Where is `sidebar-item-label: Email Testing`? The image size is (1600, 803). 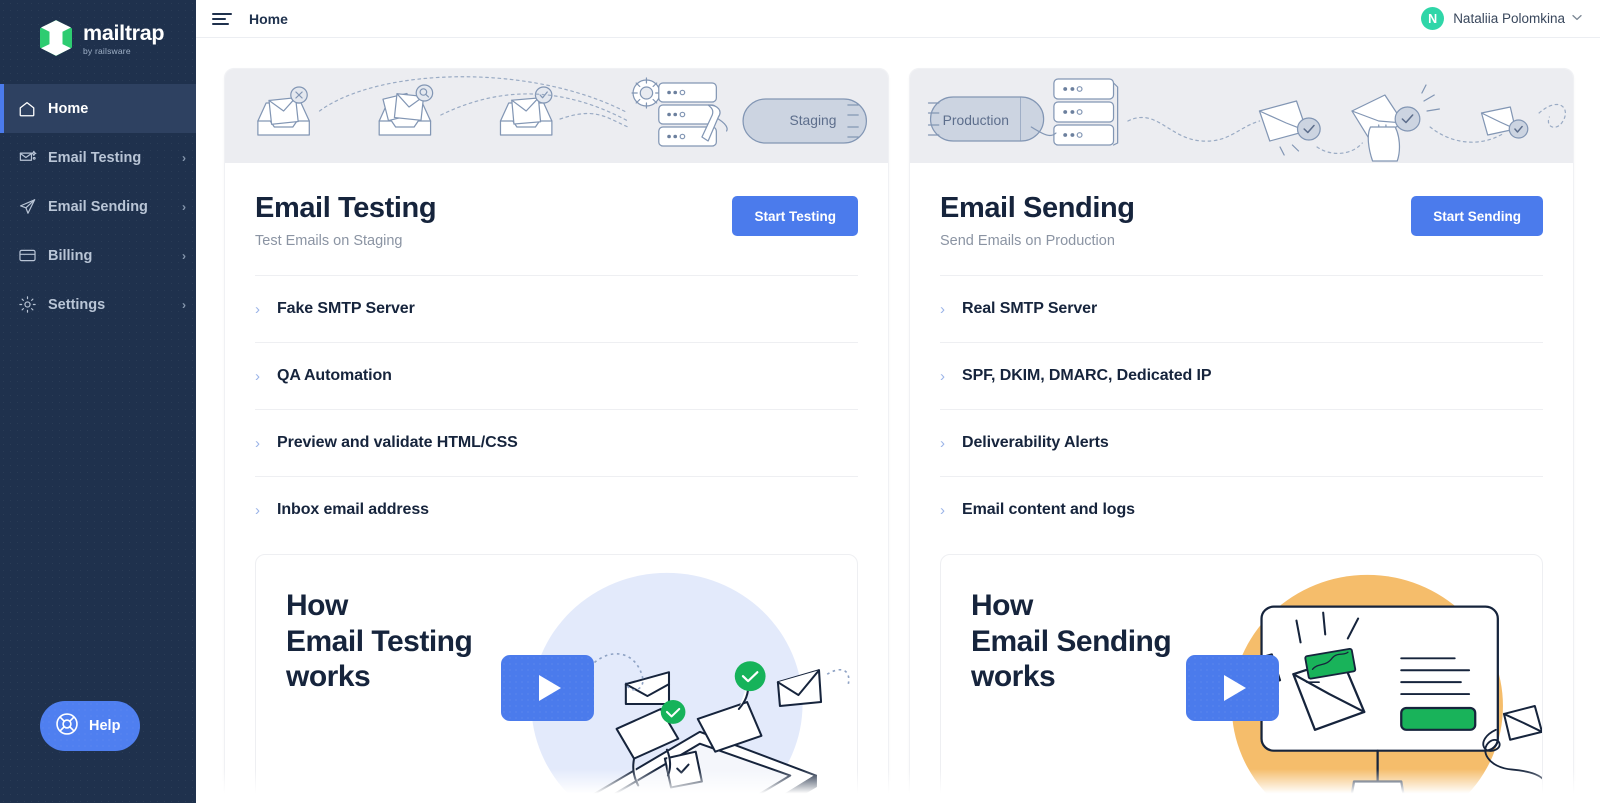
sidebar-item-label: Email Testing is located at coordinates (95, 157).